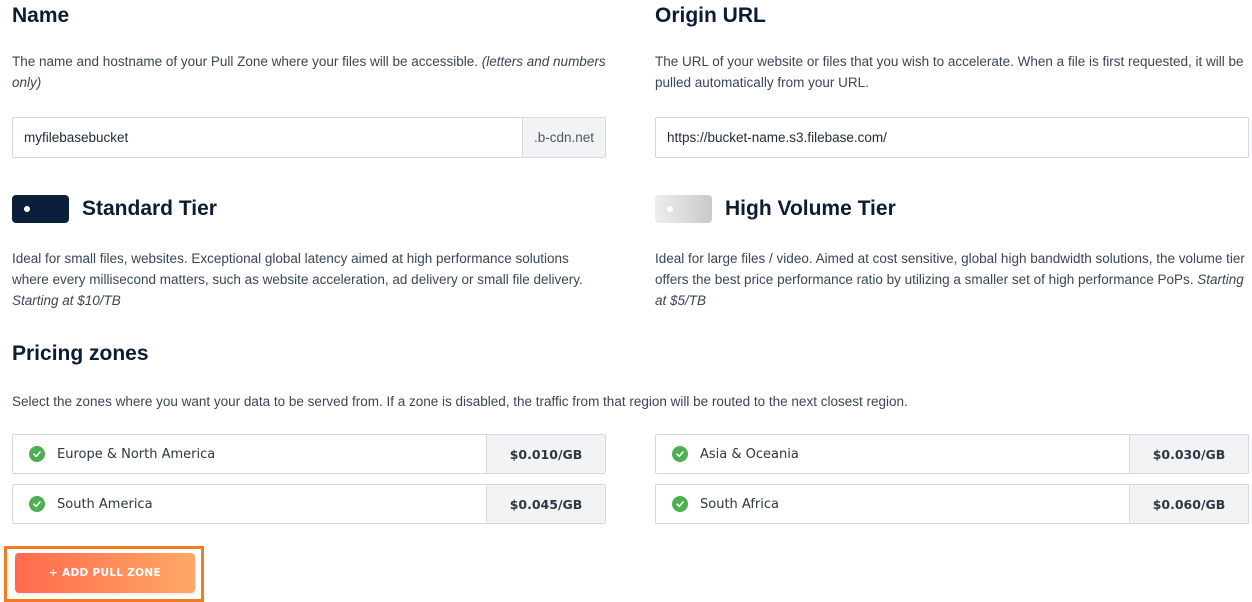 The image size is (1252, 602). I want to click on pricing-section: Pricing zones, so click(309, 354).